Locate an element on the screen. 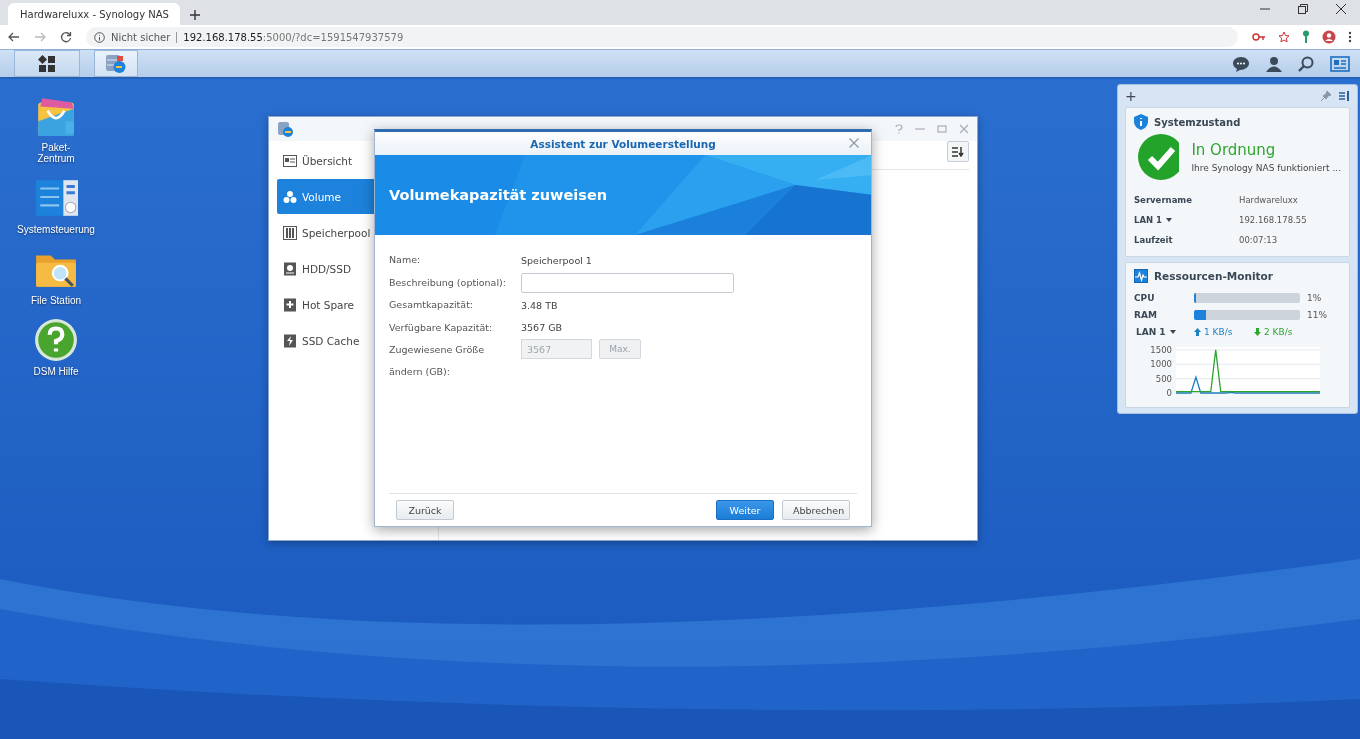  field-label: Name: is located at coordinates (405, 260).